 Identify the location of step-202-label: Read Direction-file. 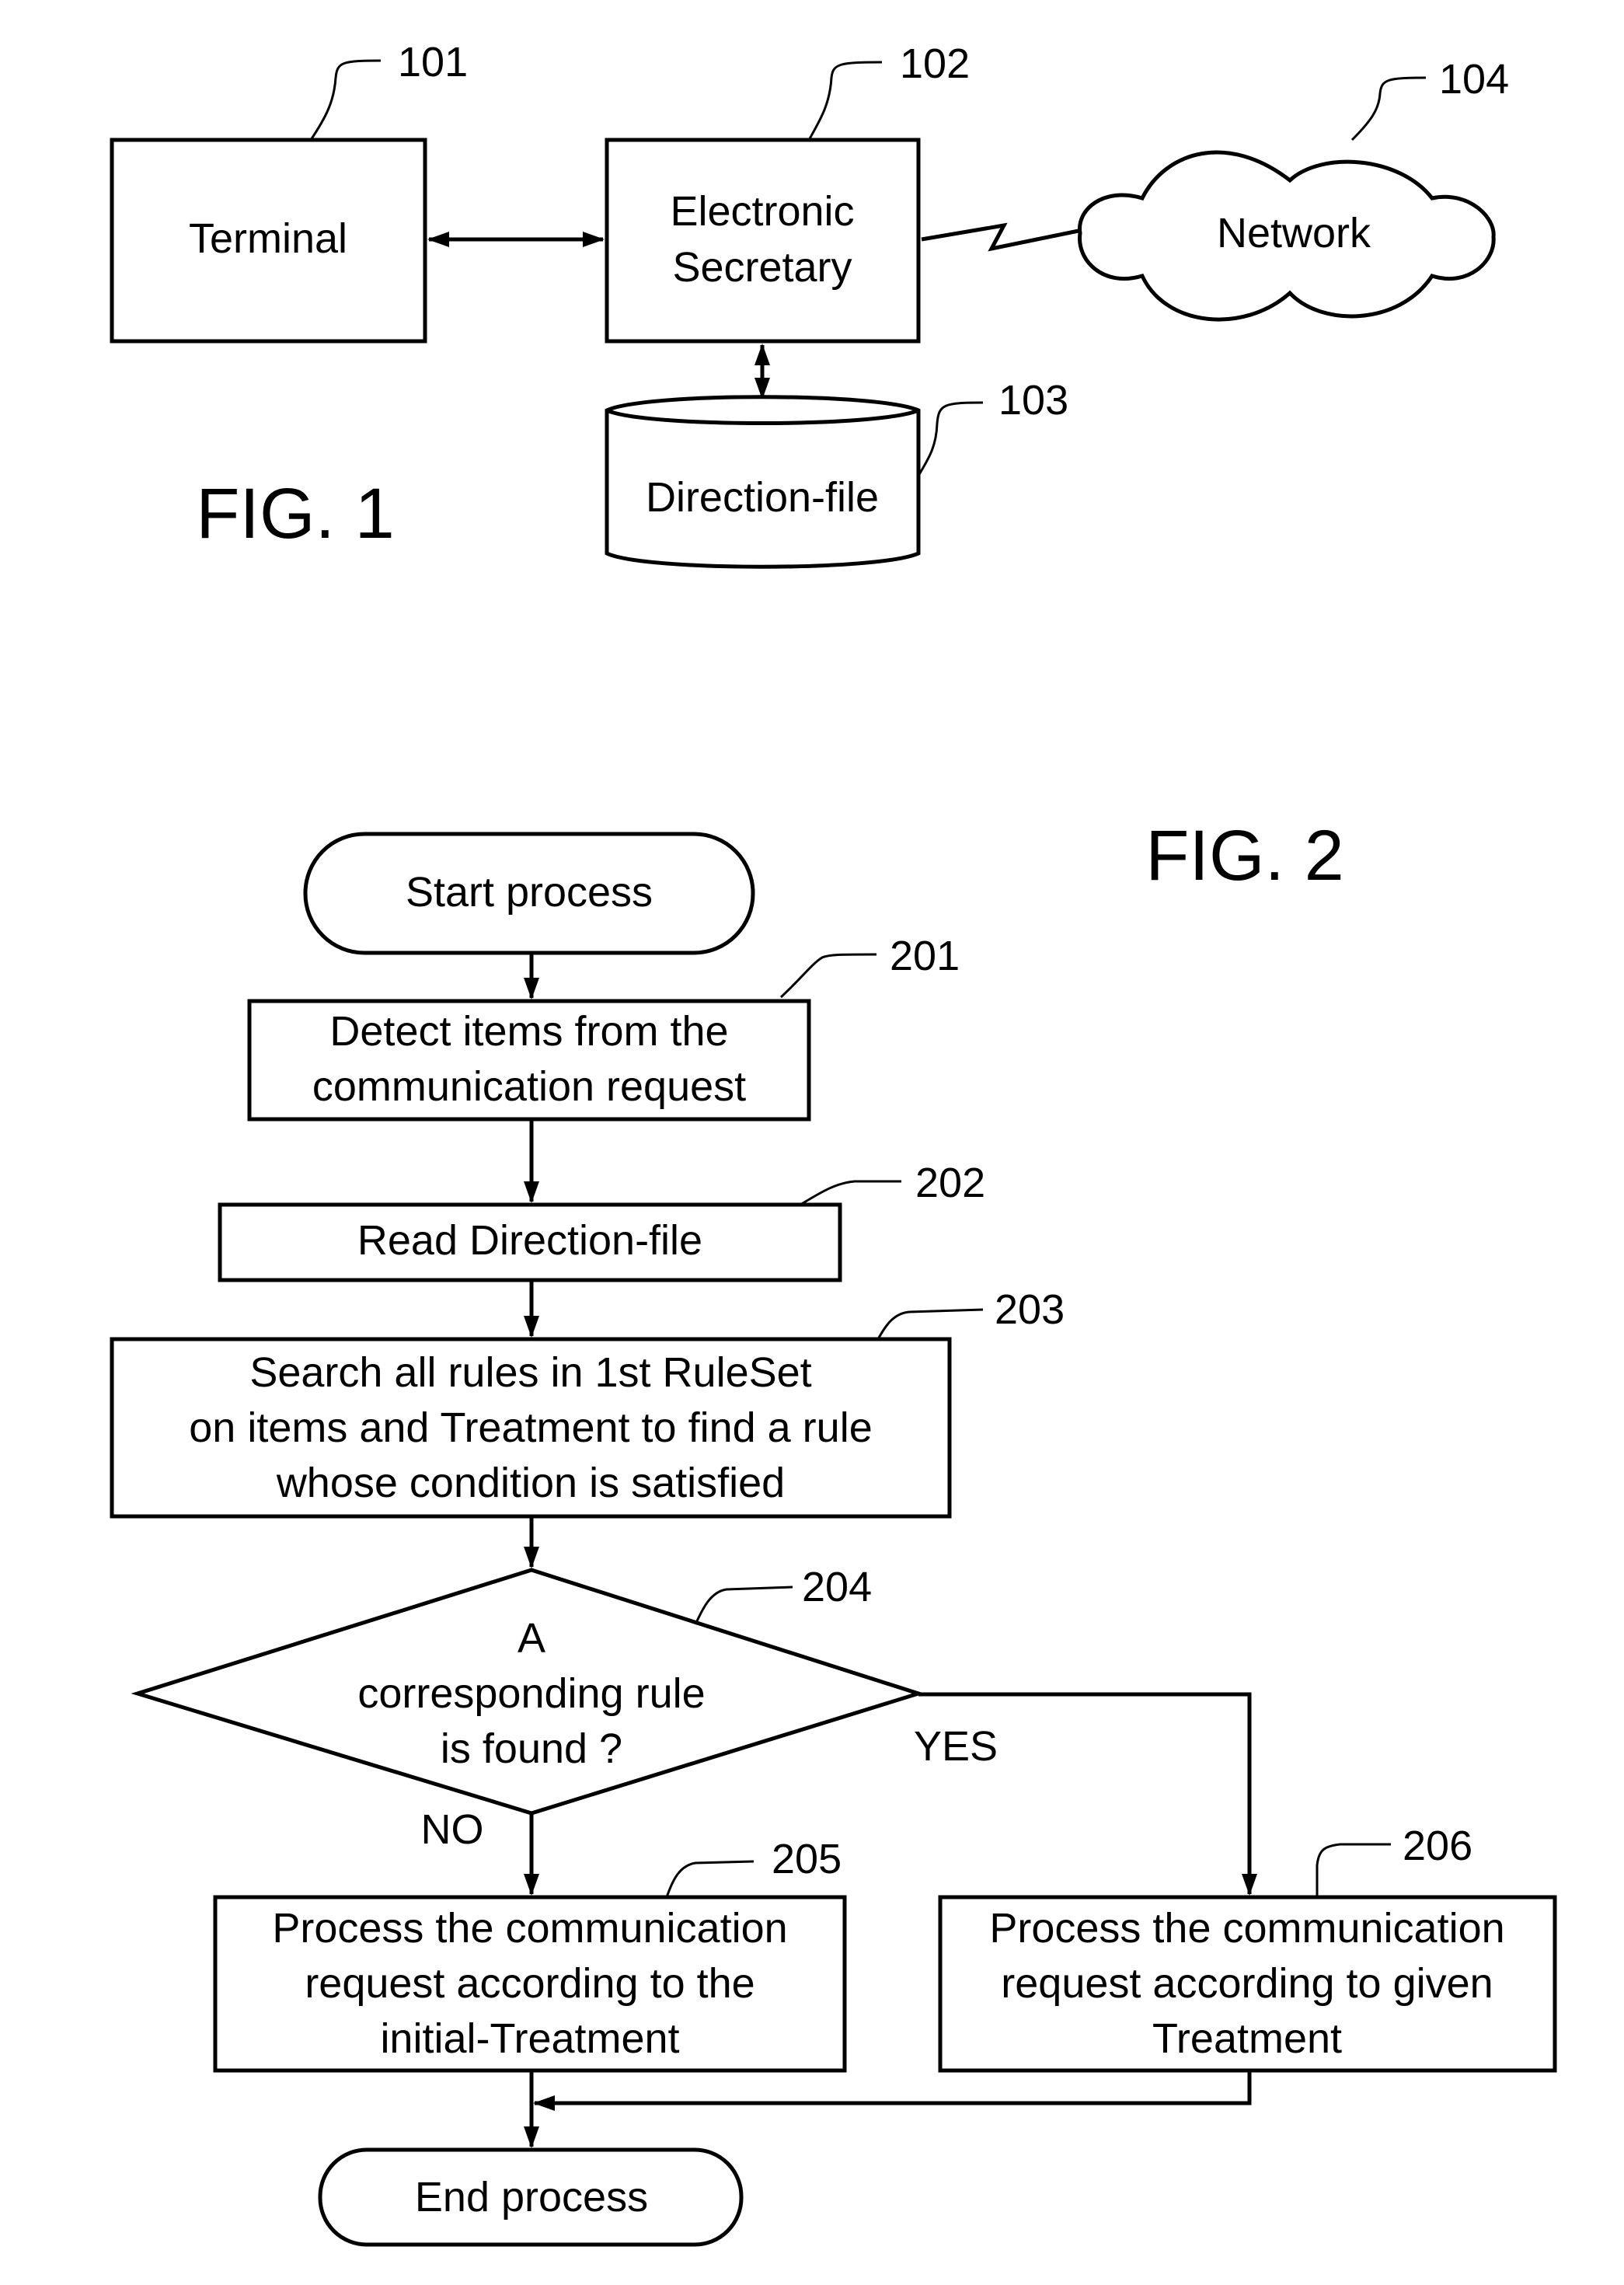
(529, 1240).